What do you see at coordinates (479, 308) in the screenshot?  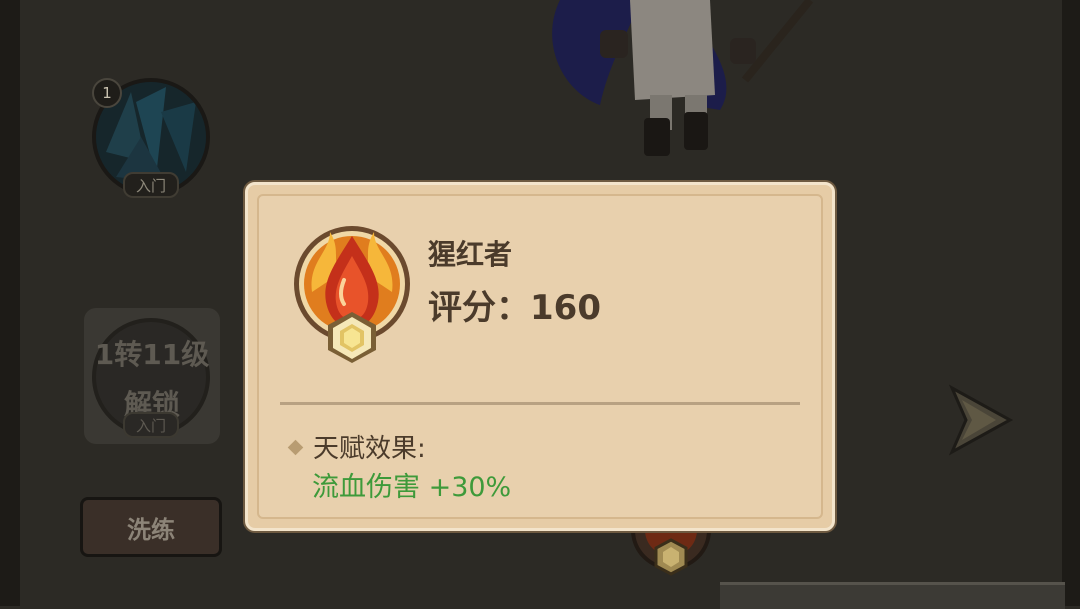 I see `score-label: 评分：` at bounding box center [479, 308].